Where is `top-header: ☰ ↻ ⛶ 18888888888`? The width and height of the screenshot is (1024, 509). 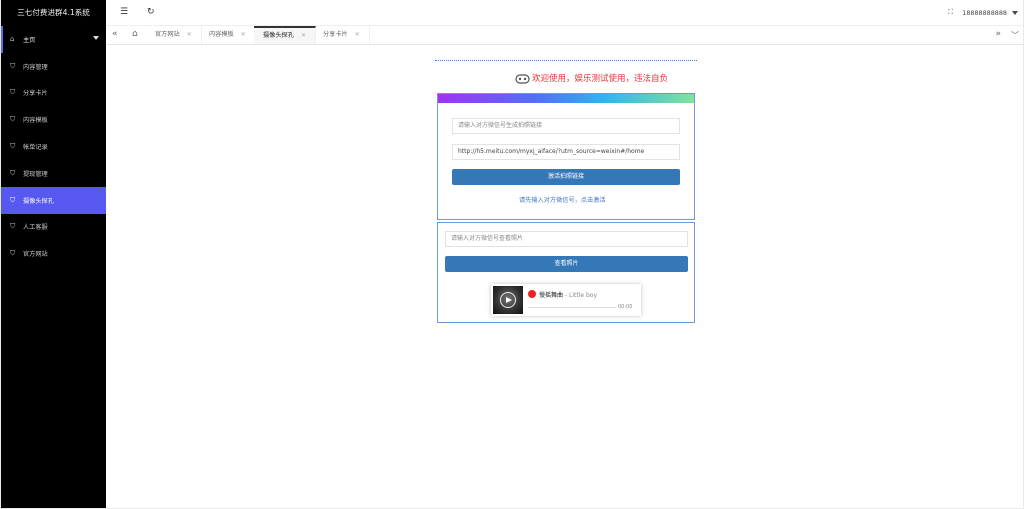 top-header: ☰ ↻ ⛶ 18888888888 is located at coordinates (564, 13).